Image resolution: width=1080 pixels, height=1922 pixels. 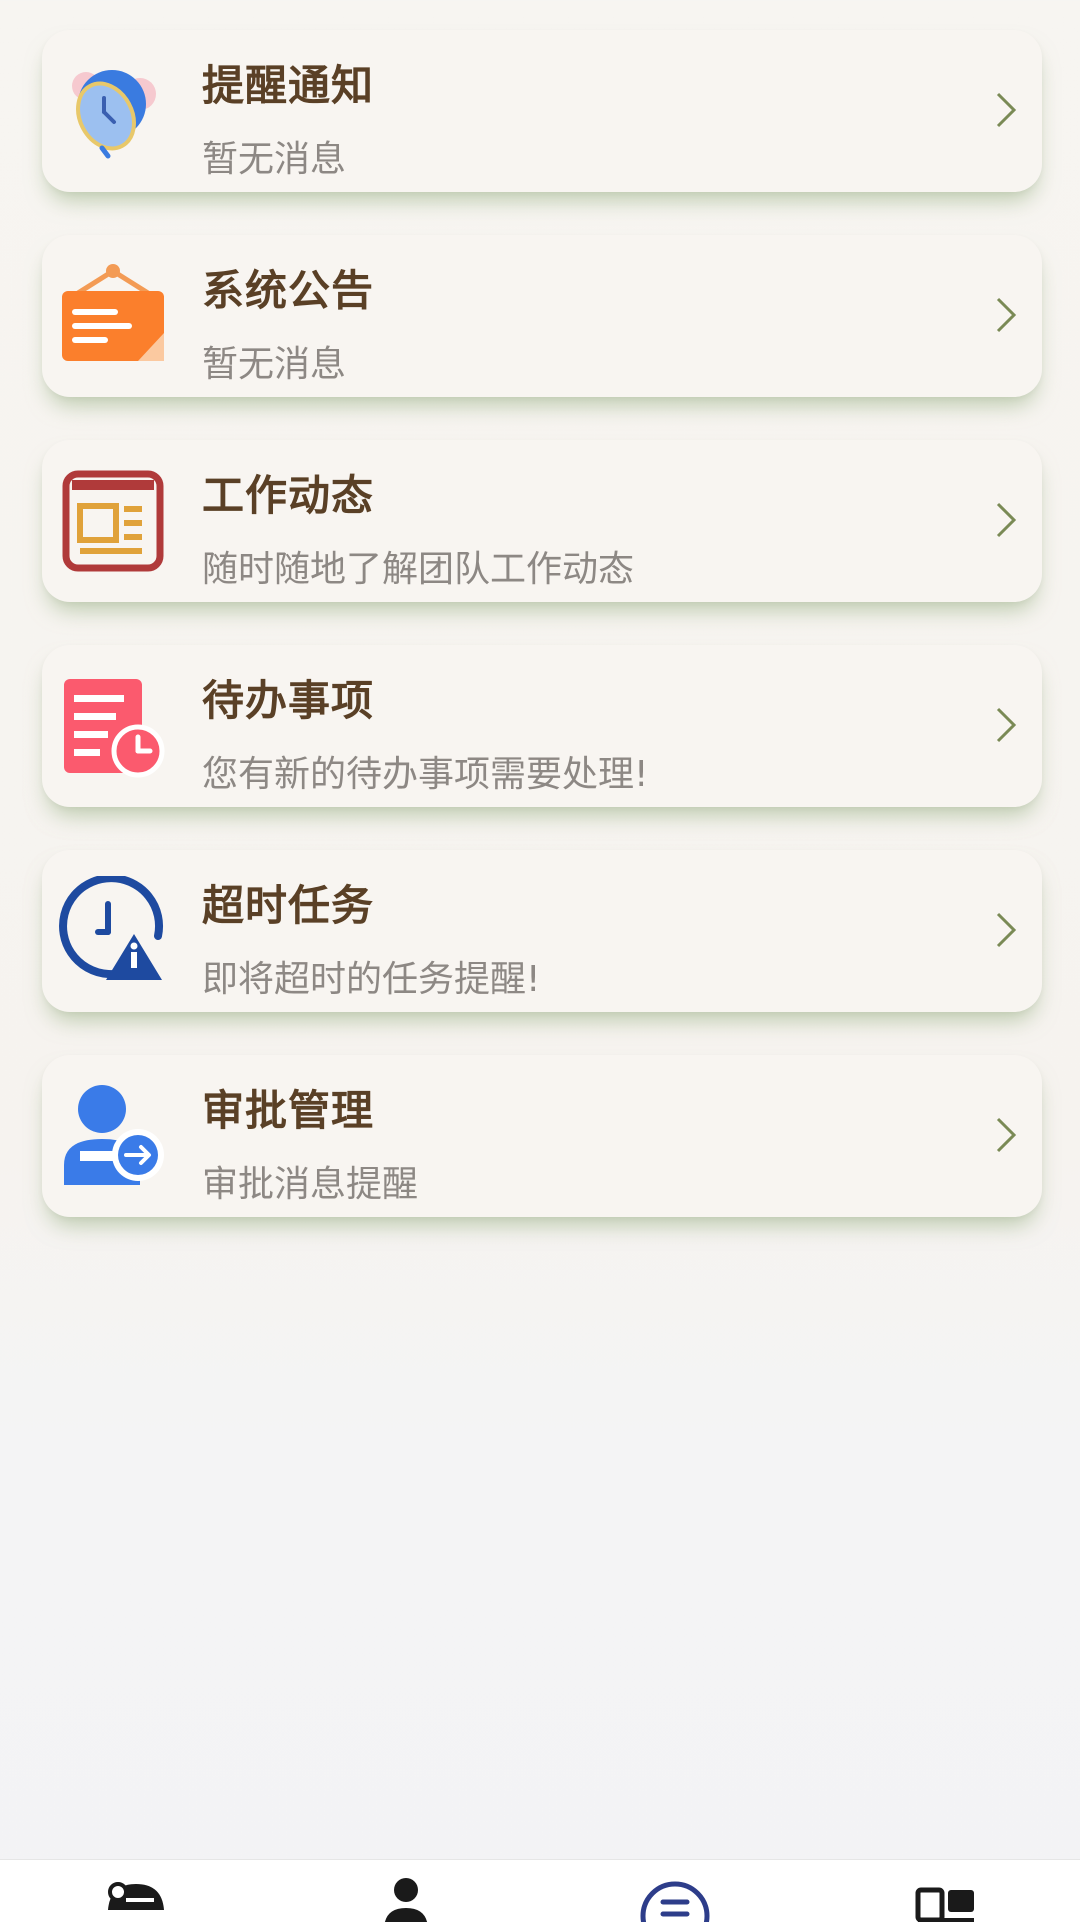 What do you see at coordinates (371, 979) in the screenshot?
I see `card-subtitle: 即将超时的任务提醒!` at bounding box center [371, 979].